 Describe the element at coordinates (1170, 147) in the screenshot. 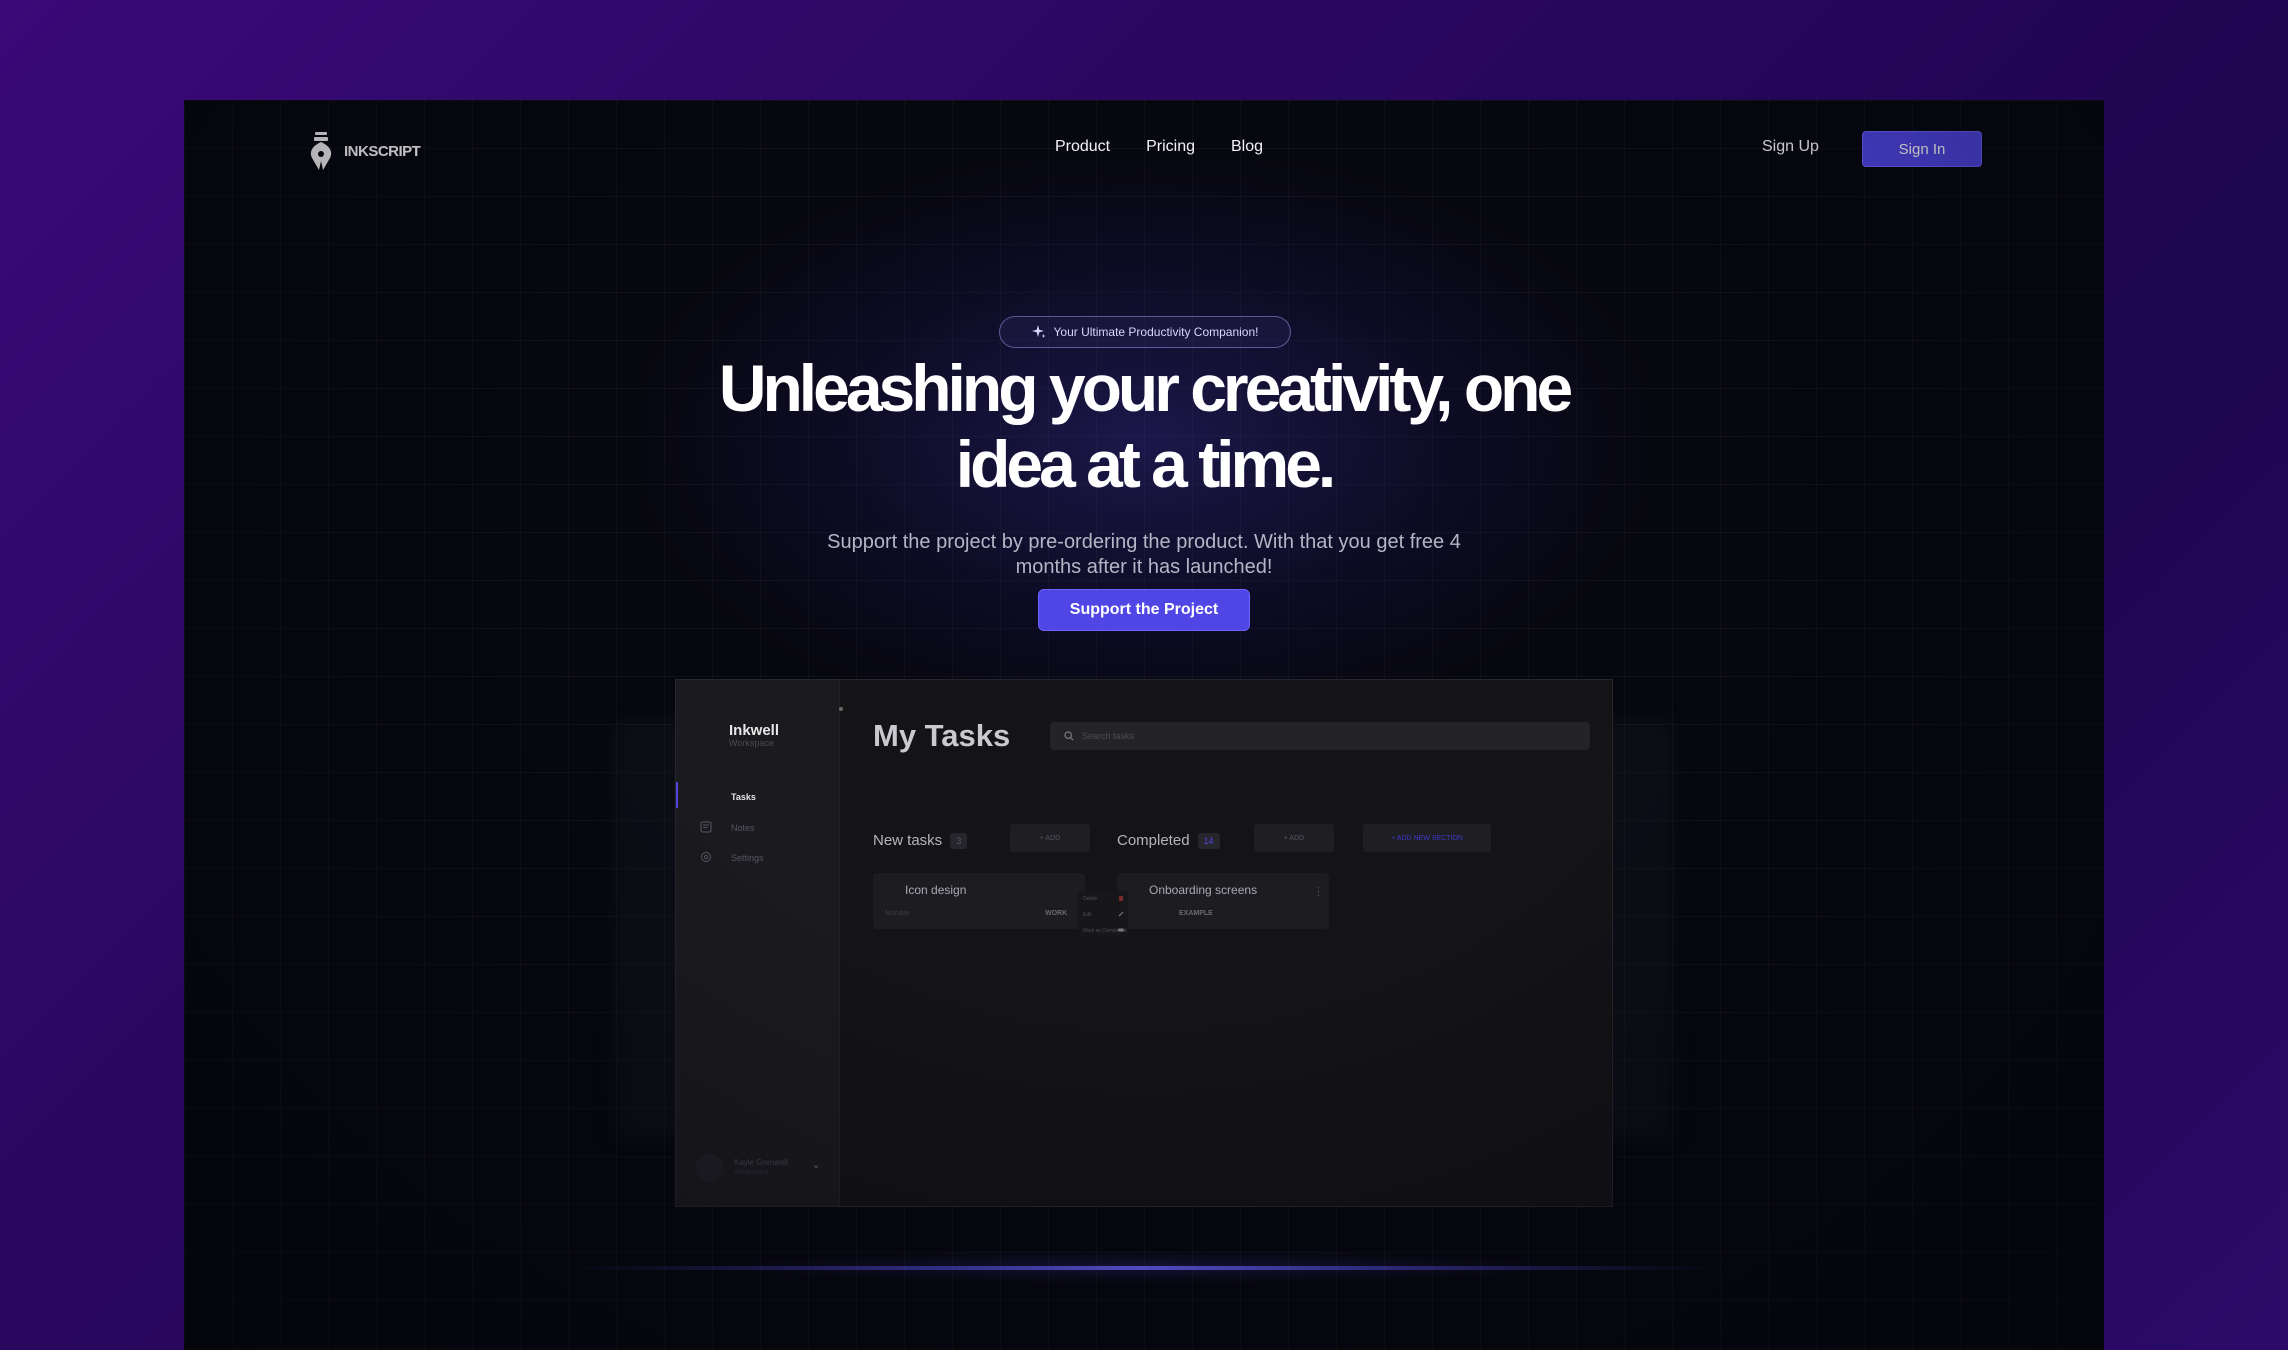

I see `nav-link-pricing: Pricing` at that location.